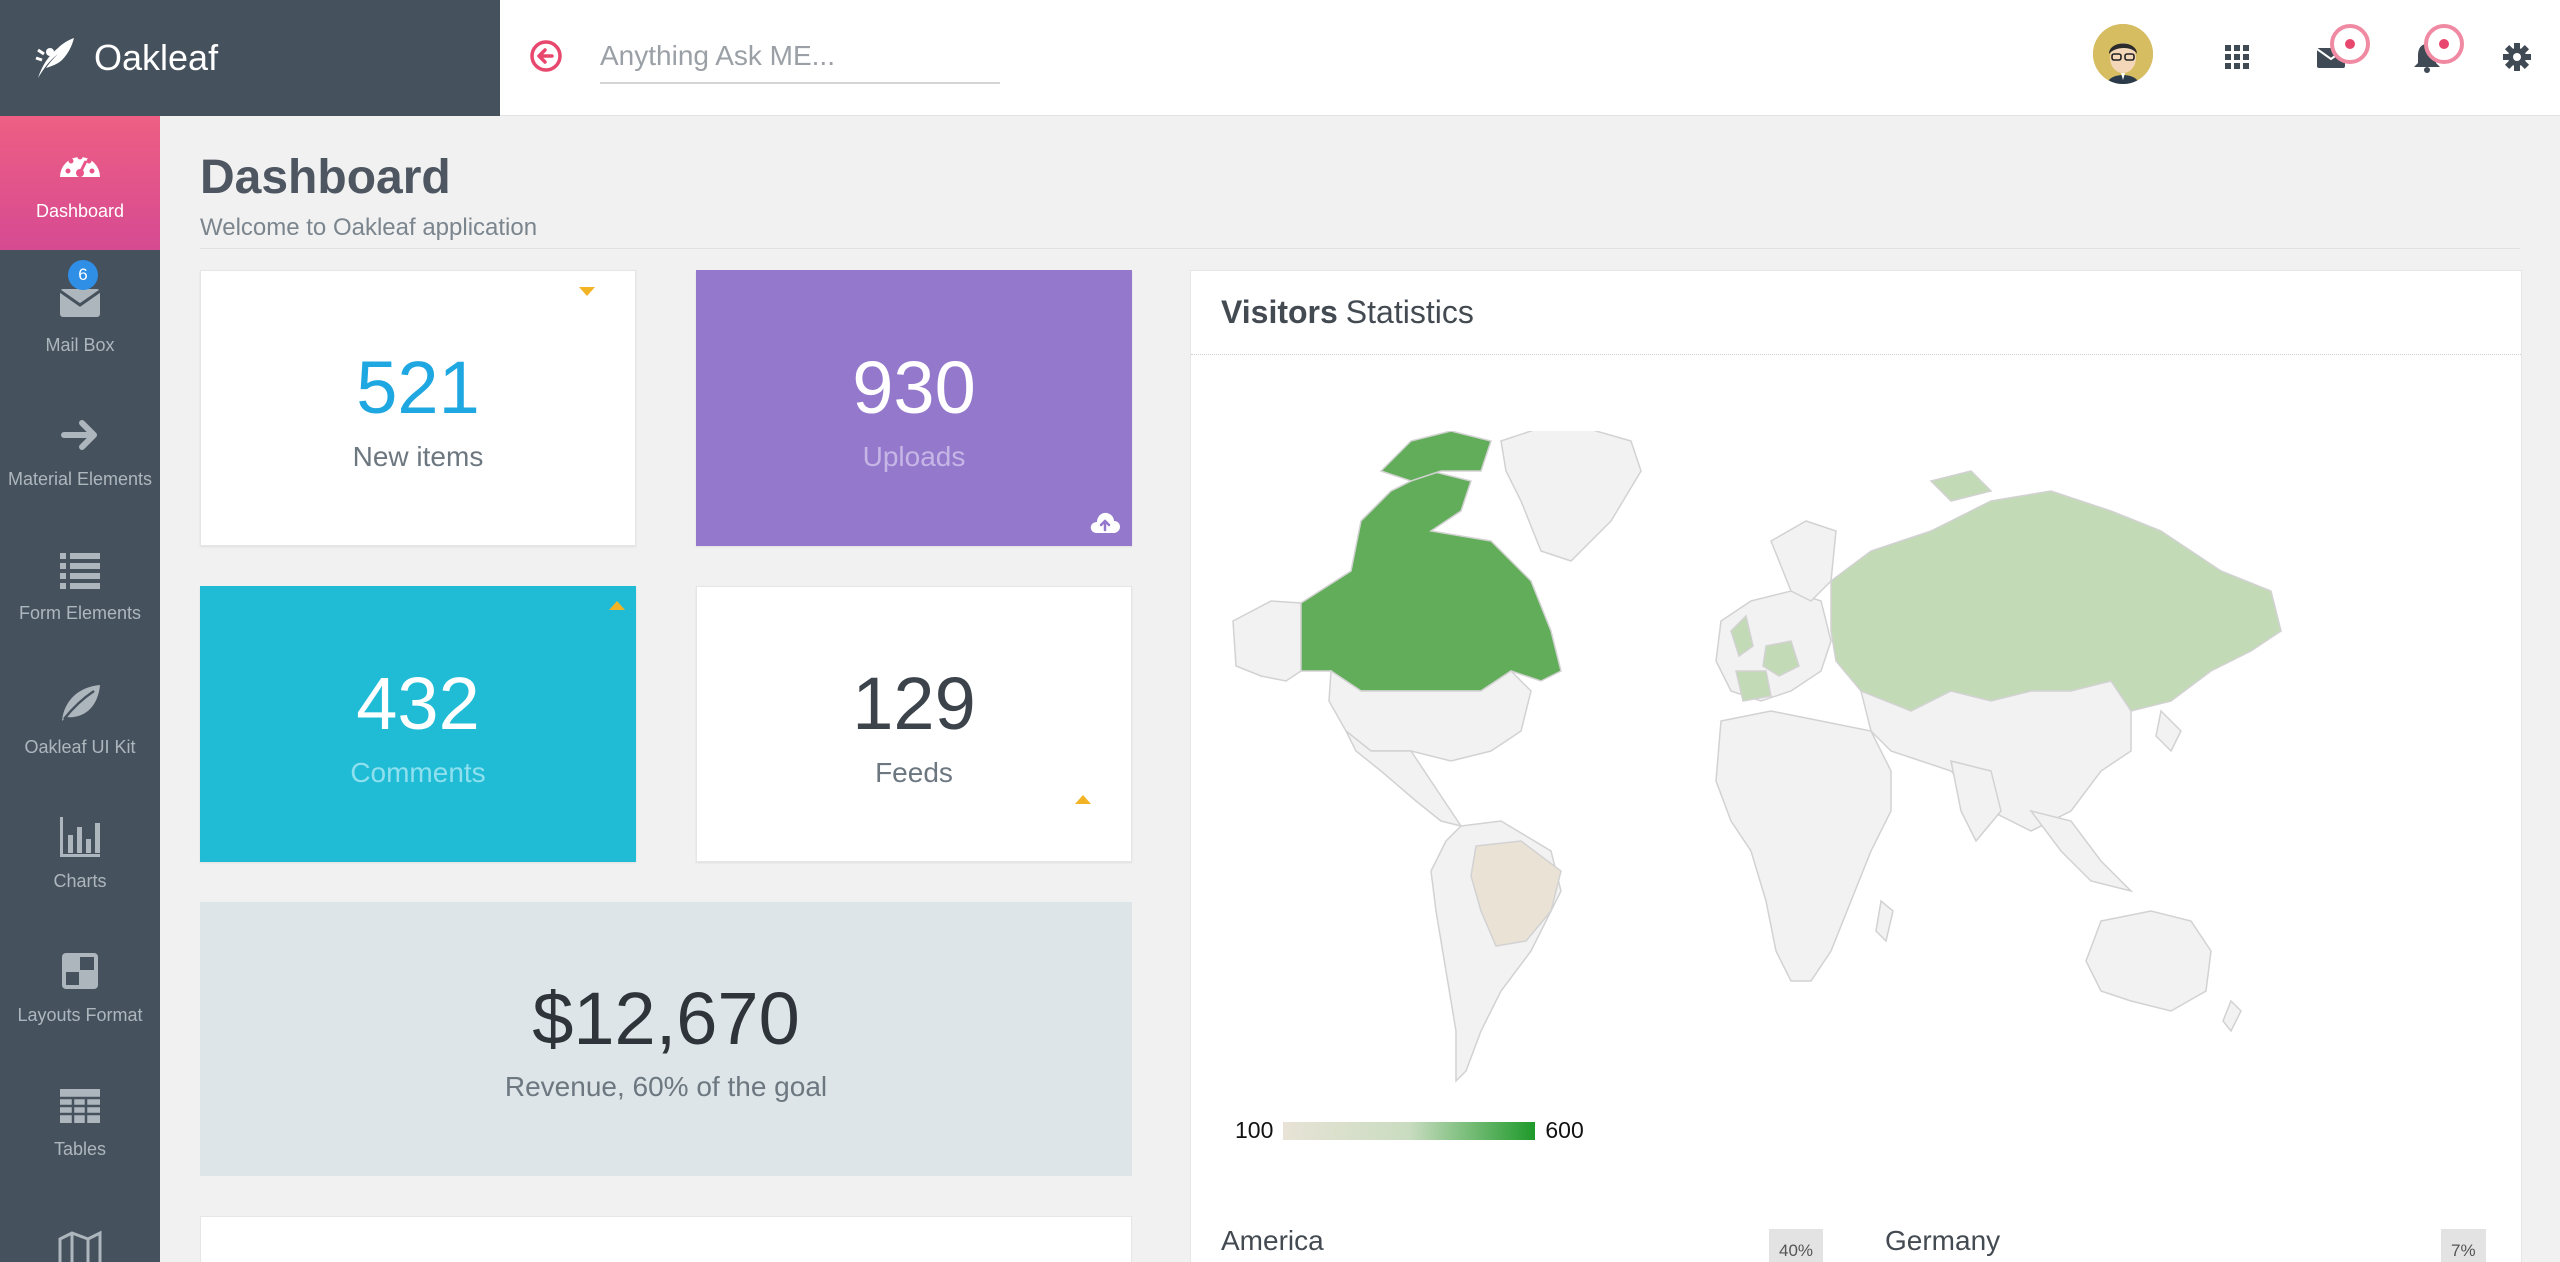 The image size is (2560, 1262). I want to click on map-region-japan, so click(2168, 731).